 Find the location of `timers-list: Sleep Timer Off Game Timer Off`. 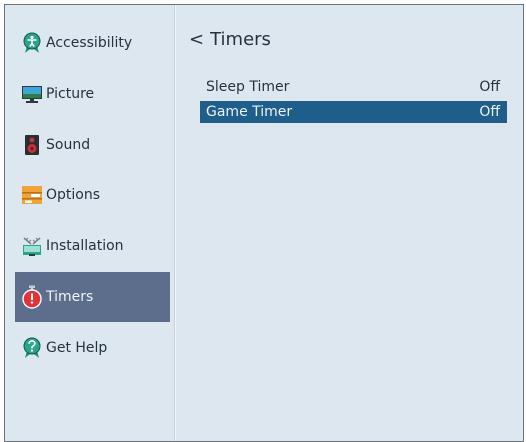

timers-list: Sleep Timer Off Game Timer Off is located at coordinates (353, 101).